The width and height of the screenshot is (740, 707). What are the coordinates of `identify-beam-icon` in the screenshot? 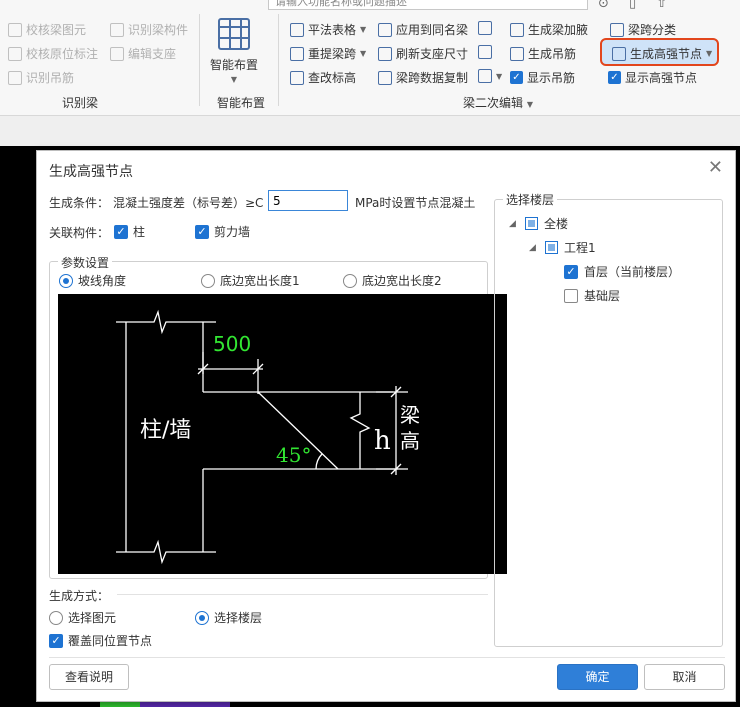 It's located at (117, 29).